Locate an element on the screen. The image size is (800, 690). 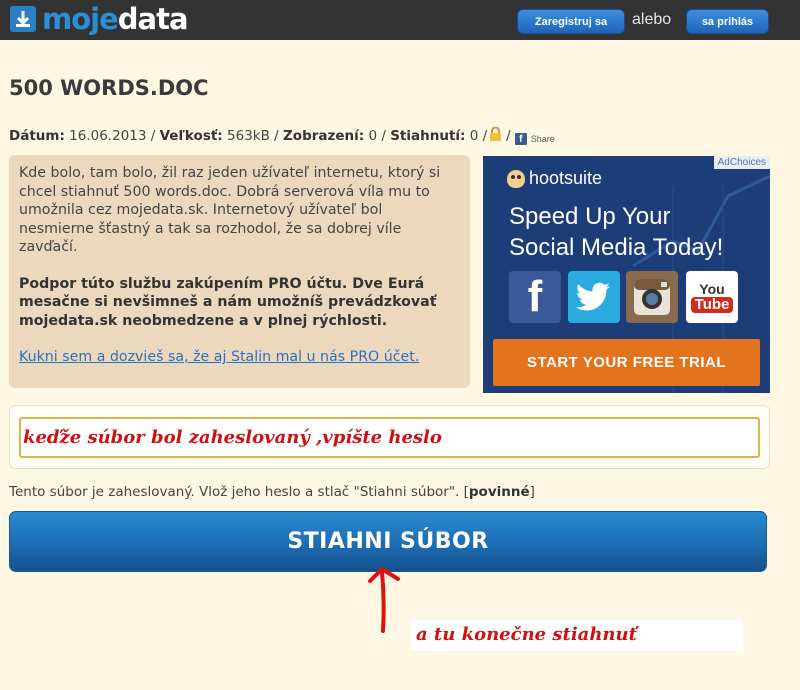
register-button: Zaregistruj sa is located at coordinates (571, 21).